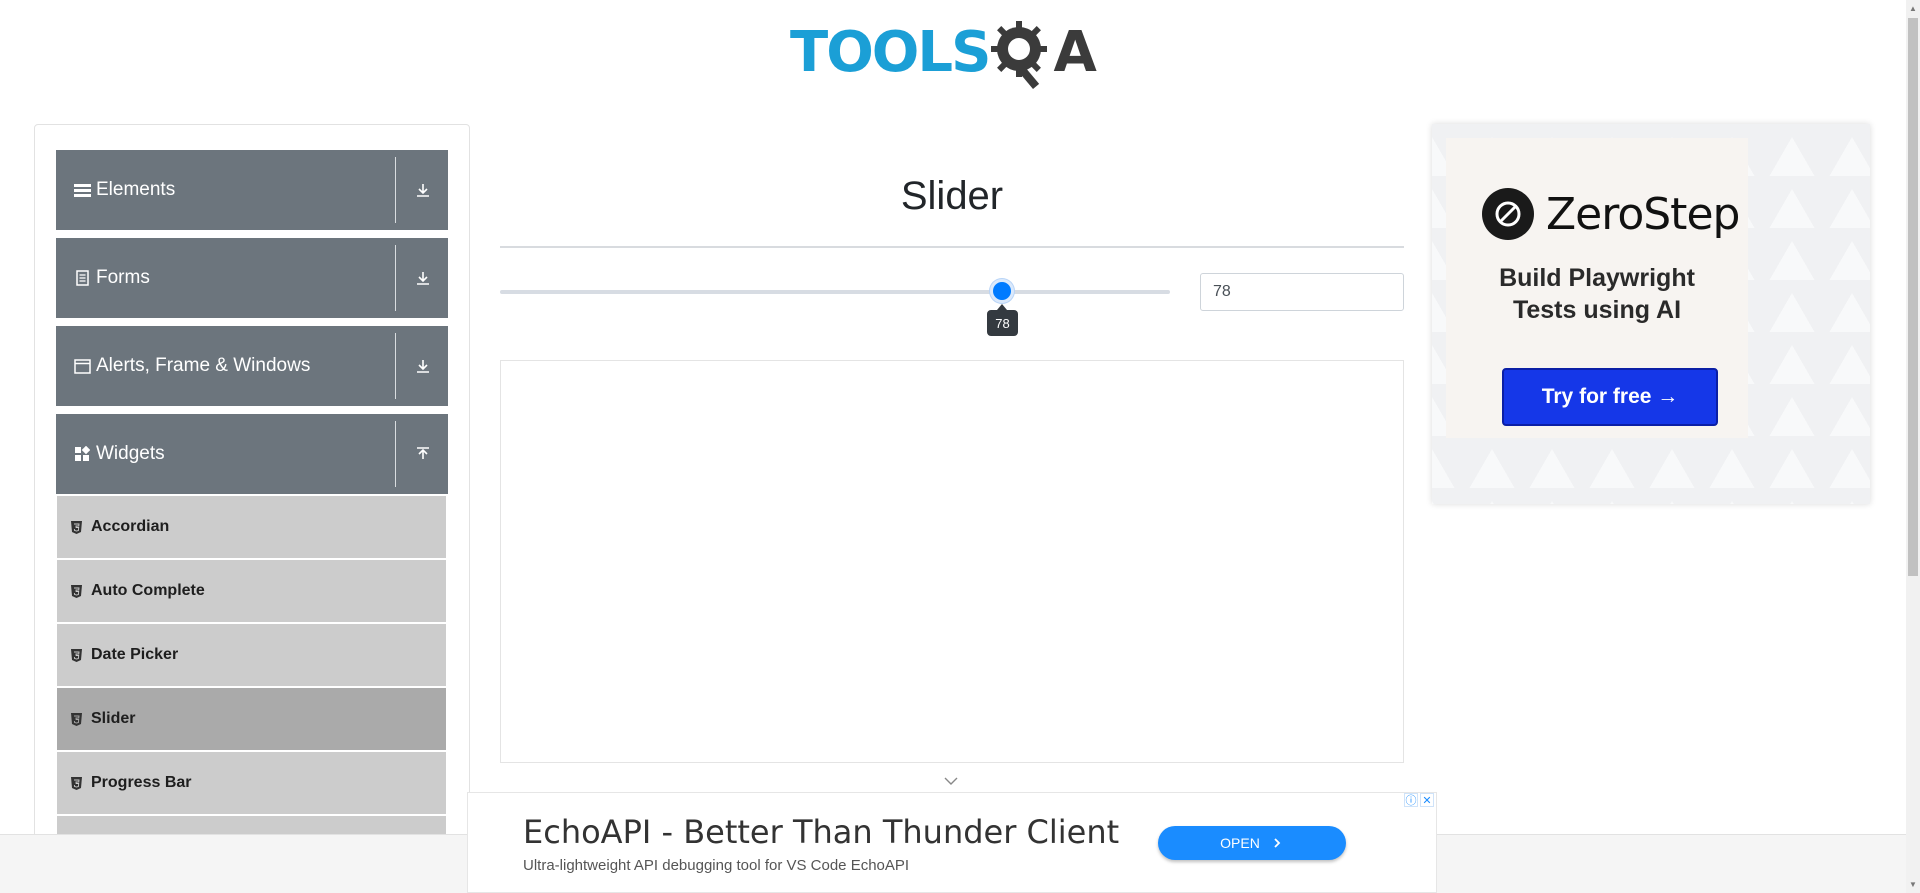 The image size is (1920, 893). Describe the element at coordinates (821, 832) in the screenshot. I see `ad-bottom-title: EchoAPI - Better Than Thunder Client` at that location.